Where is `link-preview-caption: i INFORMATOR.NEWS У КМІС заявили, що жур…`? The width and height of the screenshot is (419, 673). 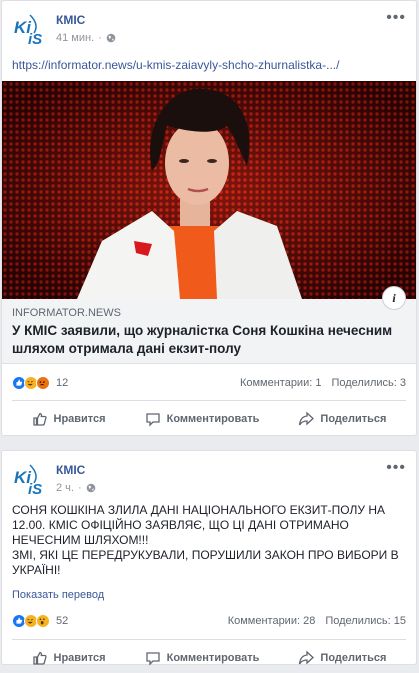
link-preview-caption: i INFORMATOR.NEWS У КМІС заявили, що жур… is located at coordinates (209, 325).